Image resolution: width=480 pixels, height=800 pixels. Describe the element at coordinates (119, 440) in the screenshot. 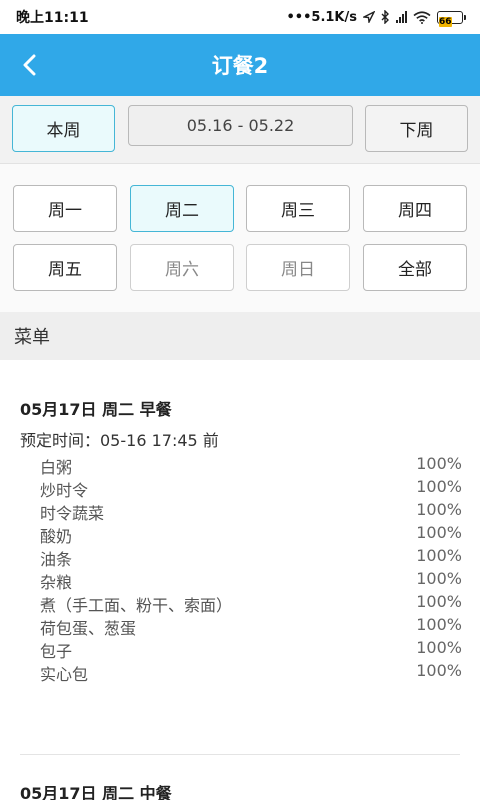

I see `meal-deadline: 预定时间：05-16 17:45 前` at that location.